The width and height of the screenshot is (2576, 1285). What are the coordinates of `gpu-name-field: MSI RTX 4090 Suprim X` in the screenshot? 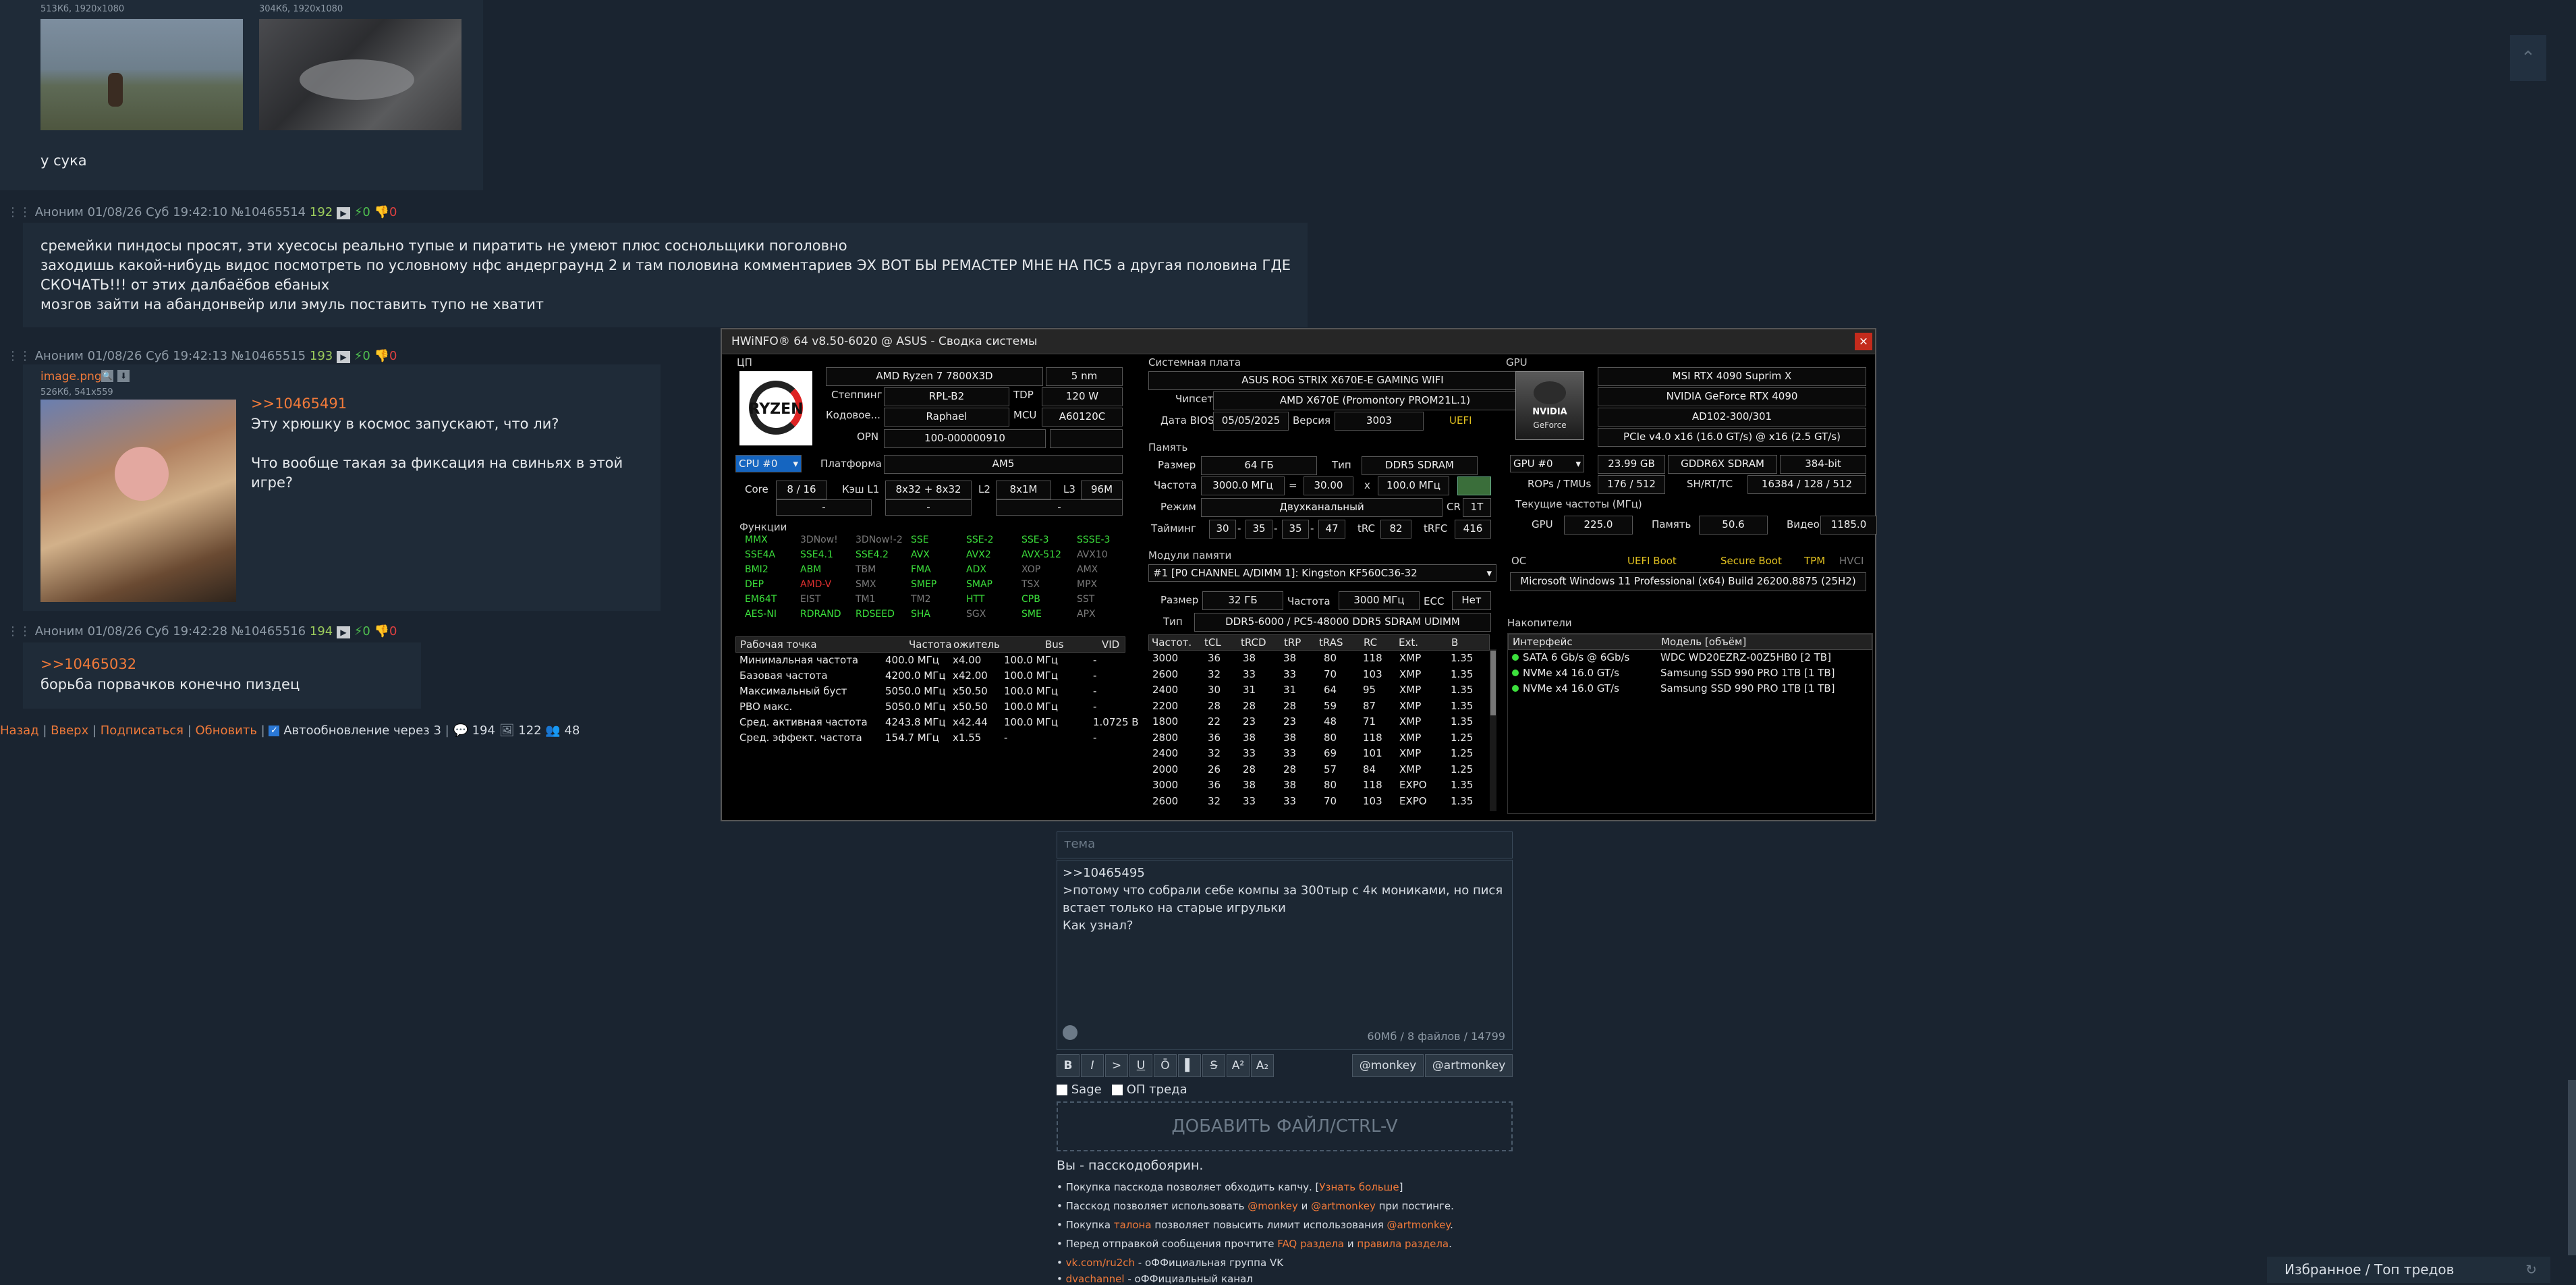 It's located at (1732, 377).